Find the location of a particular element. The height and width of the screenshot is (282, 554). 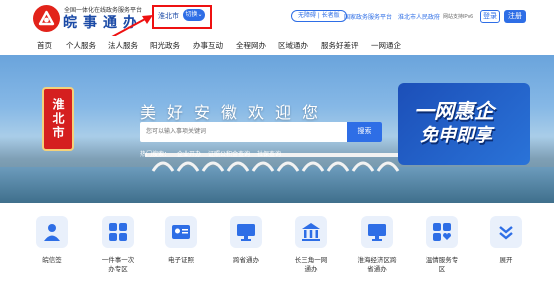

chevron-down-icon is located at coordinates (506, 232).